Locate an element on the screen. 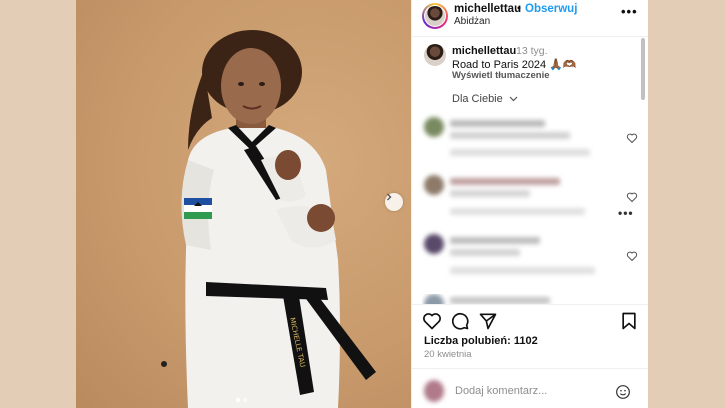 Image resolution: width=725 pixels, height=408 pixels. chevron-down-icon is located at coordinates (513, 99).